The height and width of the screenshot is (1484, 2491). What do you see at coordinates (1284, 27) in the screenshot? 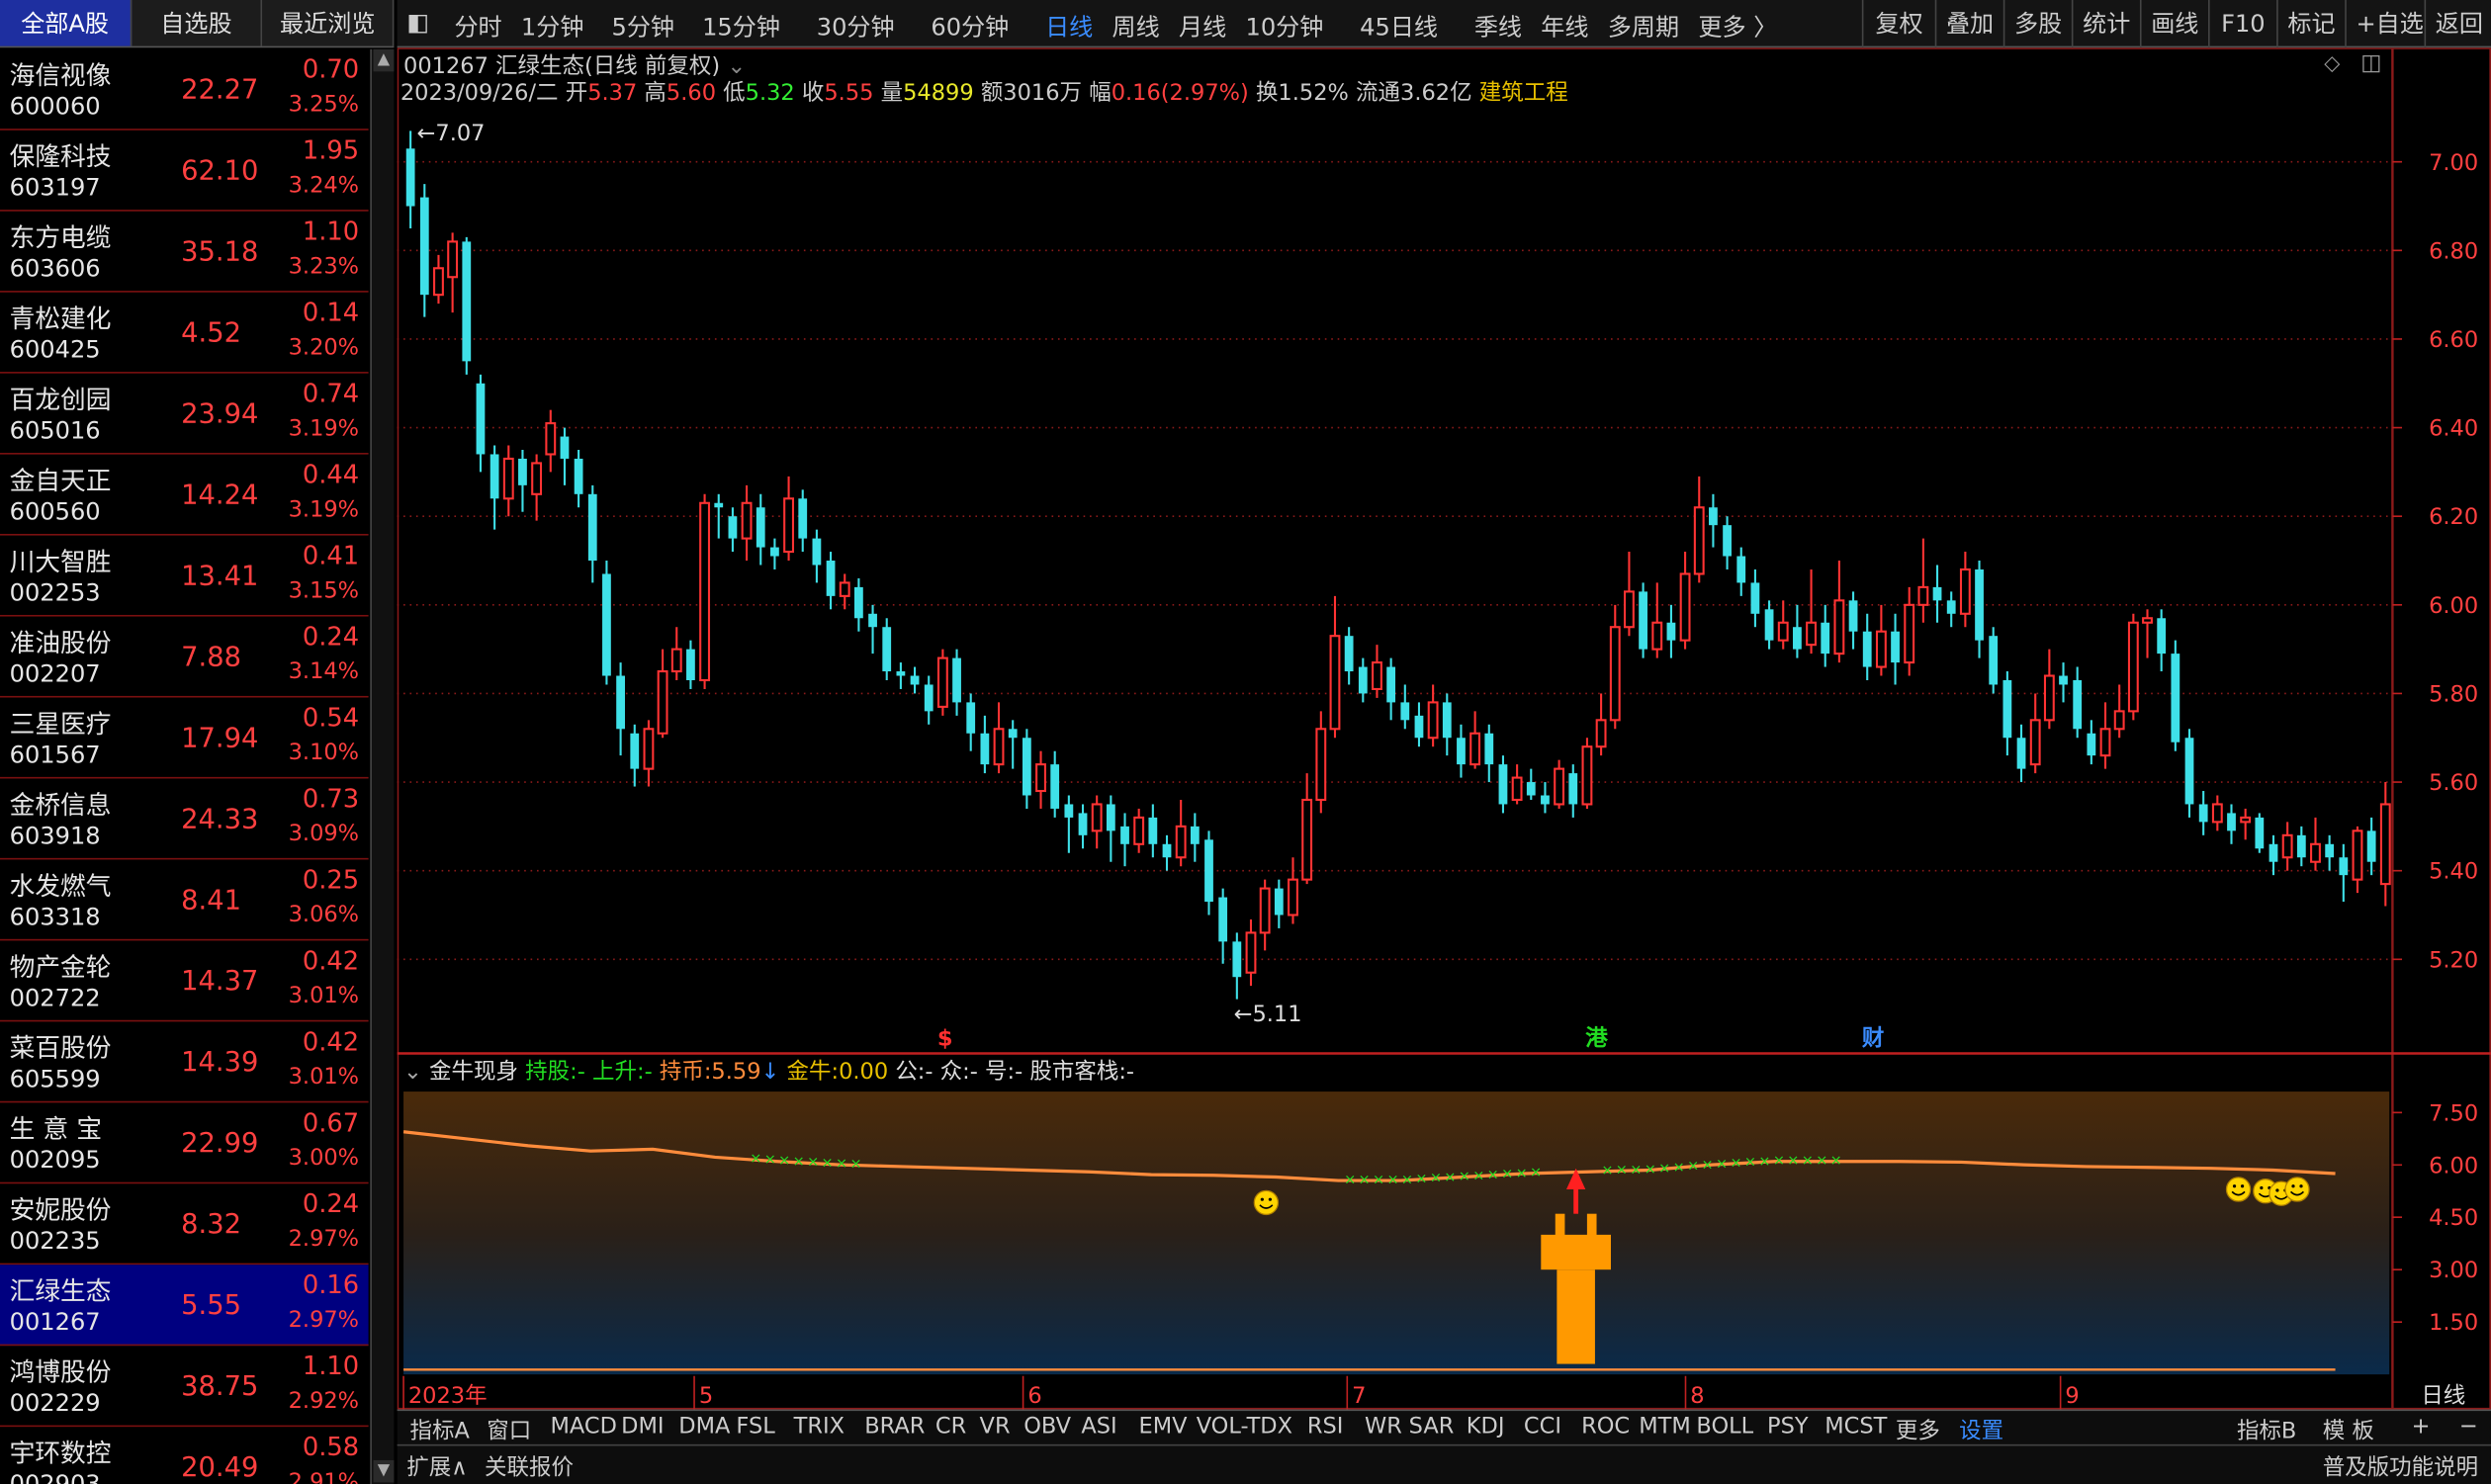
I see `period-9: 10分钟` at bounding box center [1284, 27].